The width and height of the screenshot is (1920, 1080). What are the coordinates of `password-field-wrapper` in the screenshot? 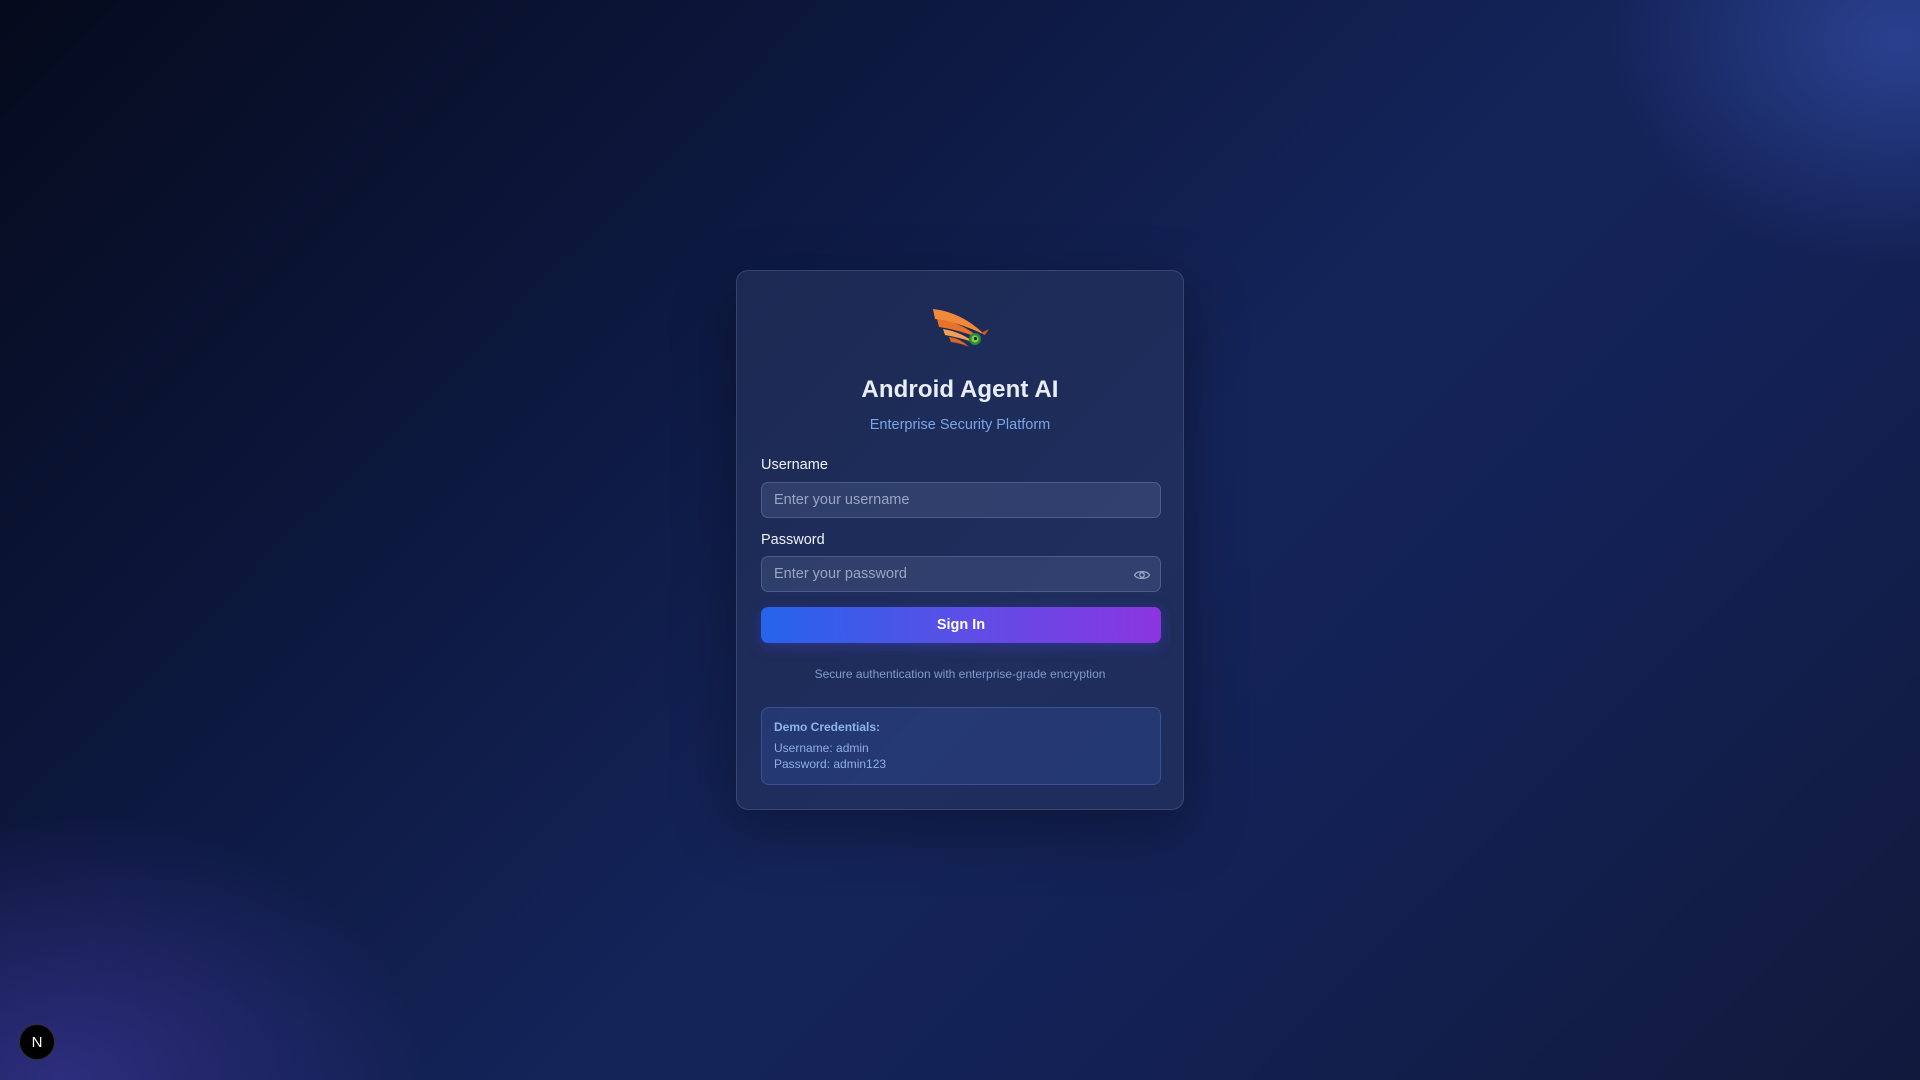 It's located at (961, 574).